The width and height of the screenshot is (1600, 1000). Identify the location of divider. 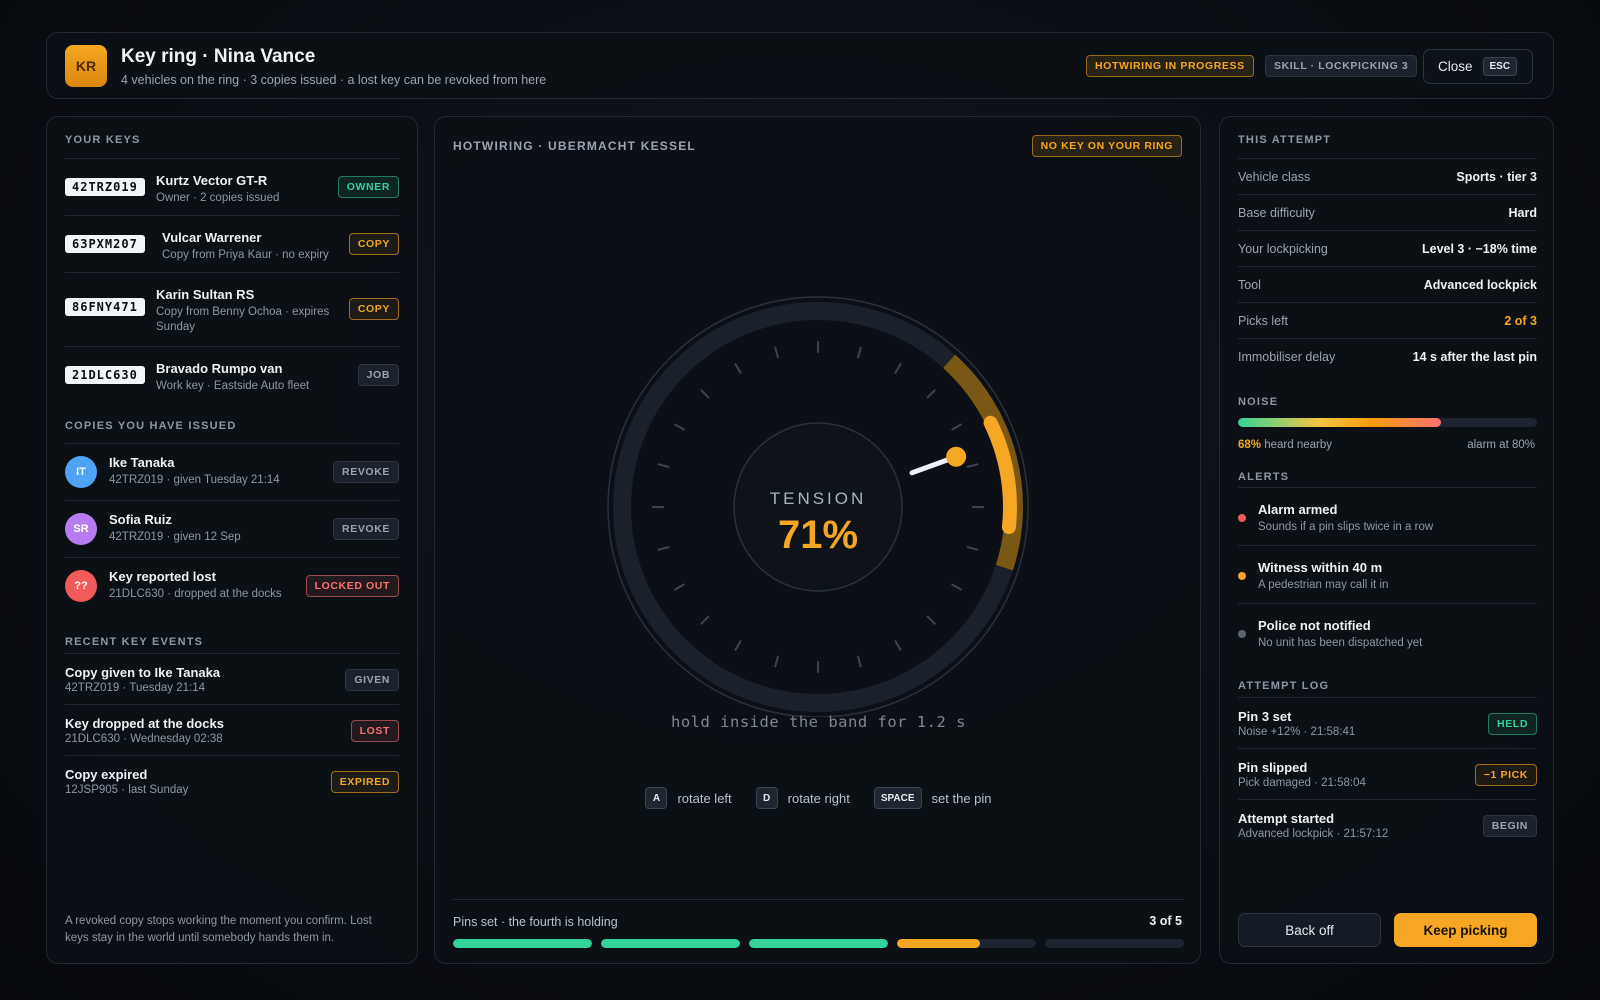
(818, 899).